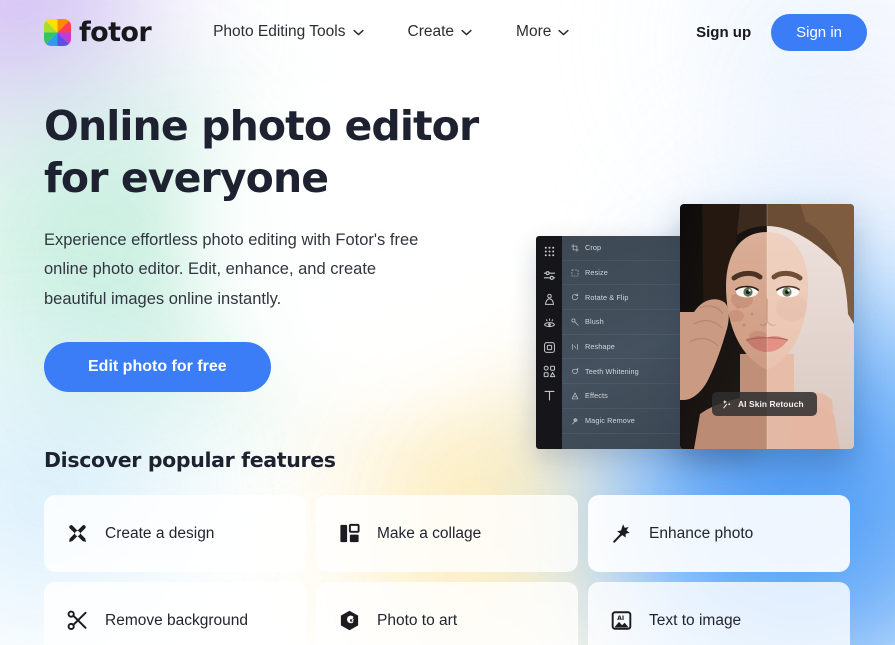  I want to click on menu-label: Crop, so click(593, 248).